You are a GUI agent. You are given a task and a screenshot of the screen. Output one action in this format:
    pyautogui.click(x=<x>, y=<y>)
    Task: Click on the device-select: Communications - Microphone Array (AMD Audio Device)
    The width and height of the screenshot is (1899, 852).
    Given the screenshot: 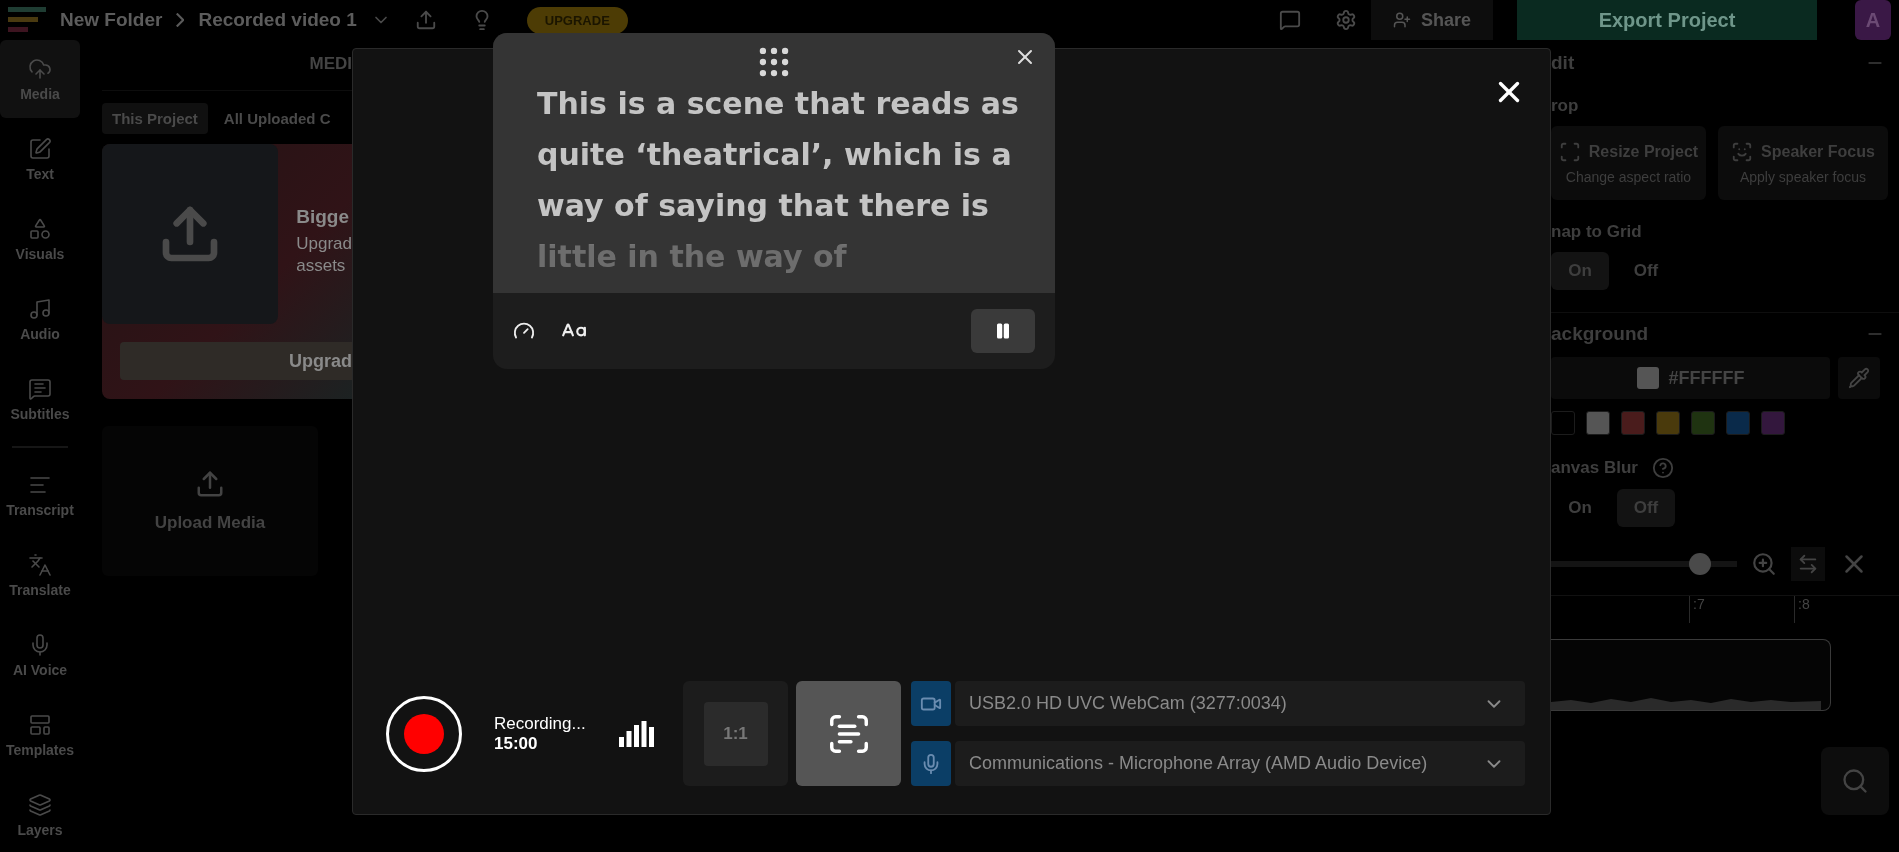 What is the action you would take?
    pyautogui.click(x=1240, y=763)
    